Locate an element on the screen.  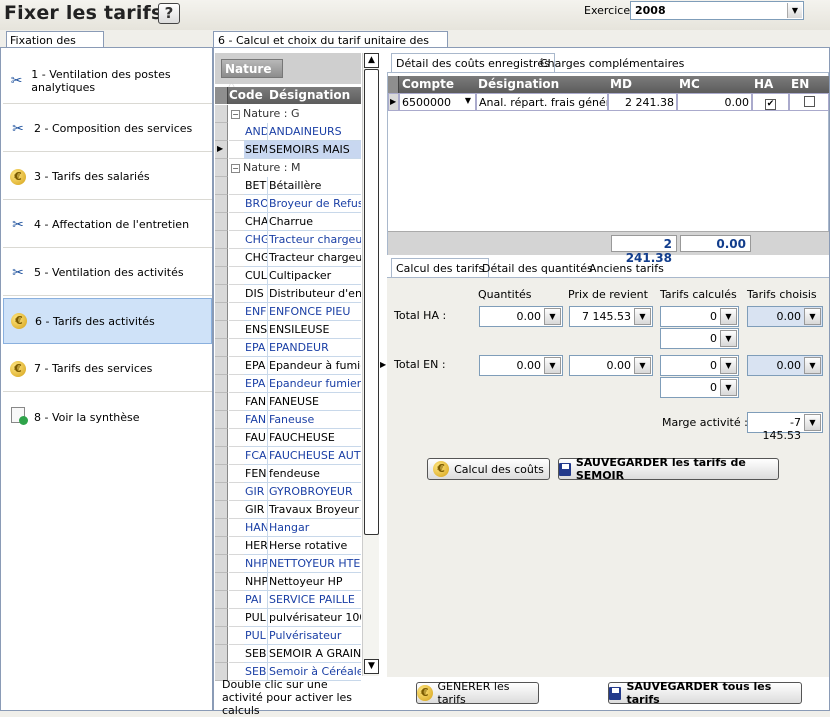
en-tarif-calcule-2: 0 ▼ is located at coordinates (699, 387).